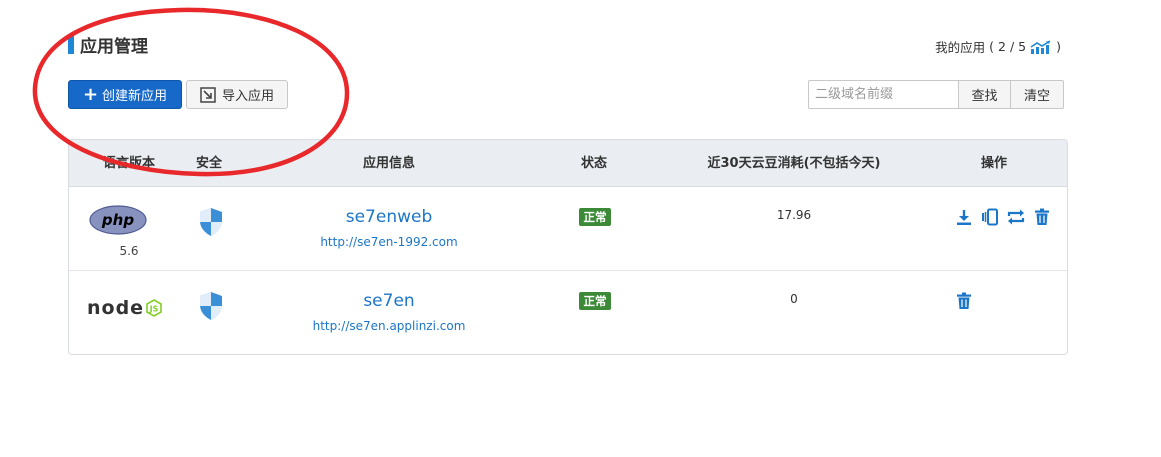 The height and width of the screenshot is (457, 1161). Describe the element at coordinates (115, 308) in the screenshot. I see `svg-text: node` at that location.